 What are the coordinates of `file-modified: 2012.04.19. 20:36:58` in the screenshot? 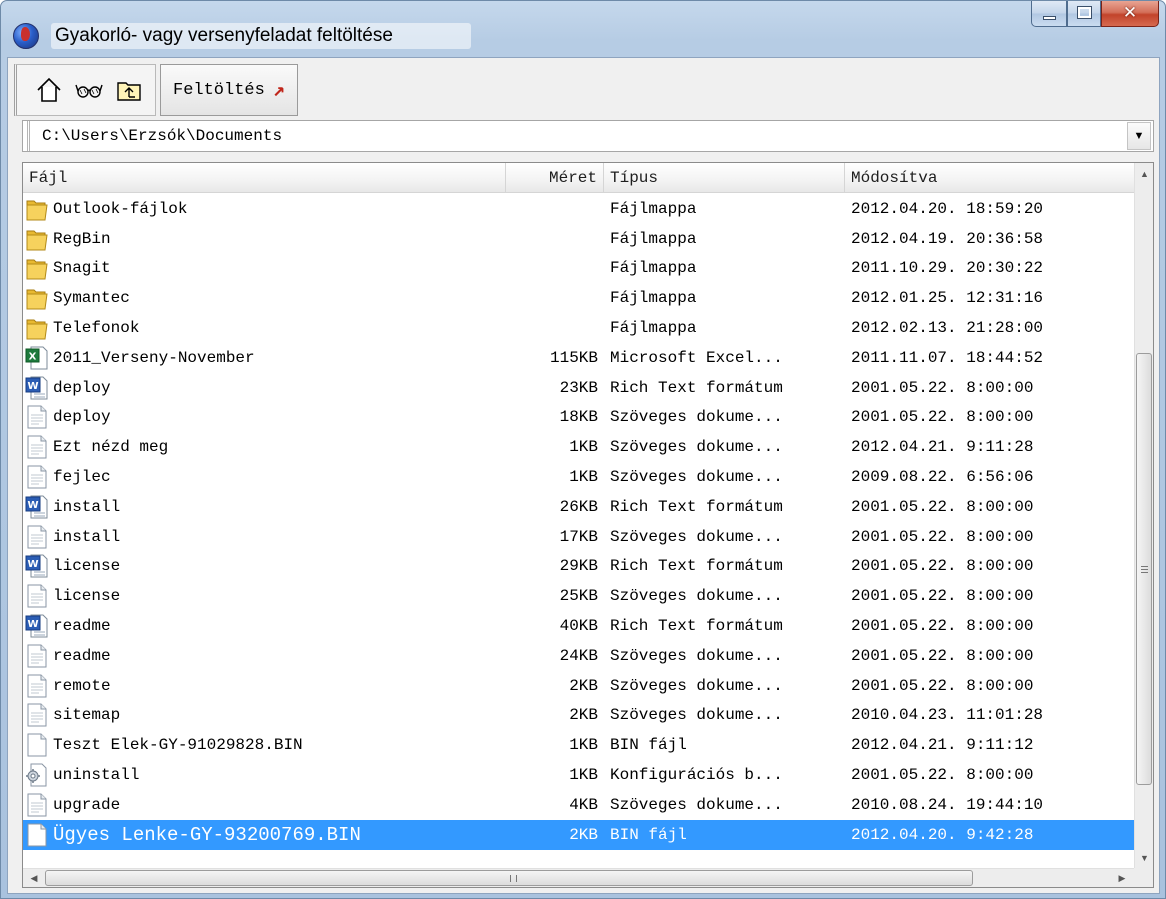 It's located at (947, 238).